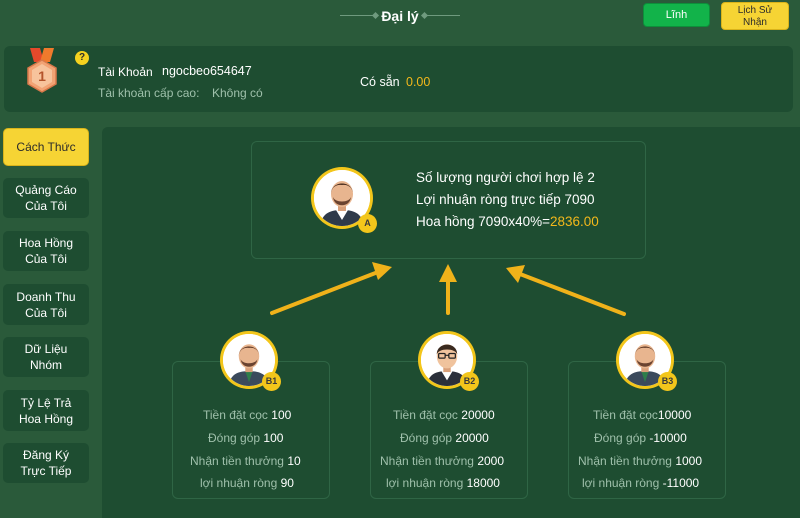 This screenshot has width=800, height=518. What do you see at coordinates (444, 415) in the screenshot?
I see `player-b2-deposit: Tiền đặt cọc 20000` at bounding box center [444, 415].